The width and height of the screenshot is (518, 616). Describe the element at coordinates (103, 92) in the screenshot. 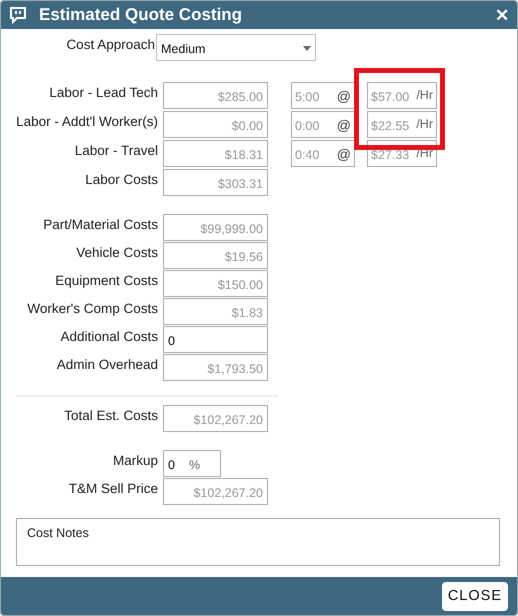

I see `field-label: Labor - Lead Tech` at that location.